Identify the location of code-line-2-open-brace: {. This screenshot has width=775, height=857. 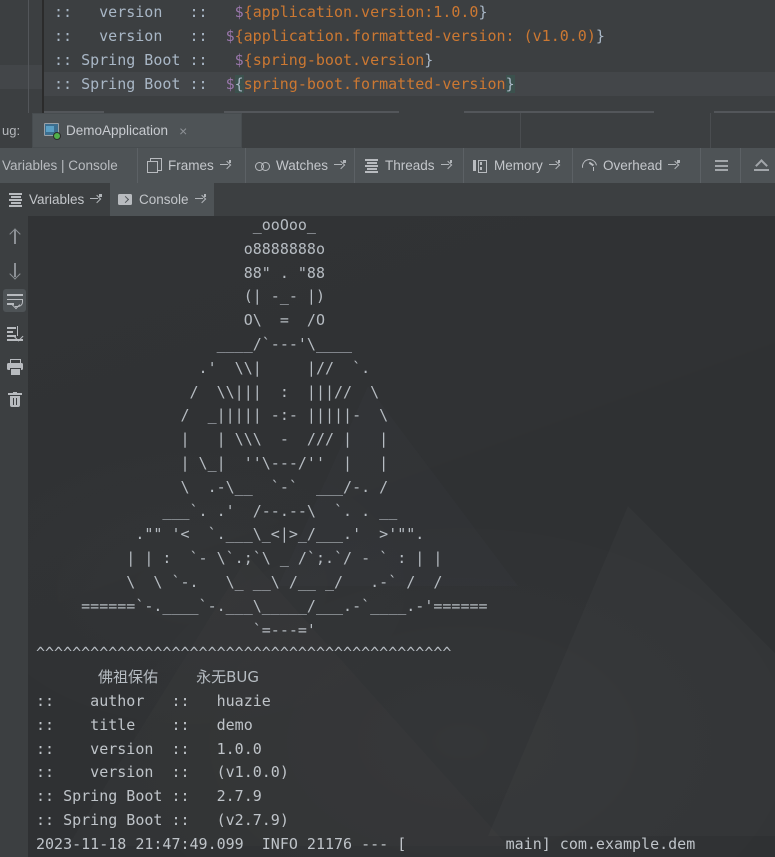
(239, 36).